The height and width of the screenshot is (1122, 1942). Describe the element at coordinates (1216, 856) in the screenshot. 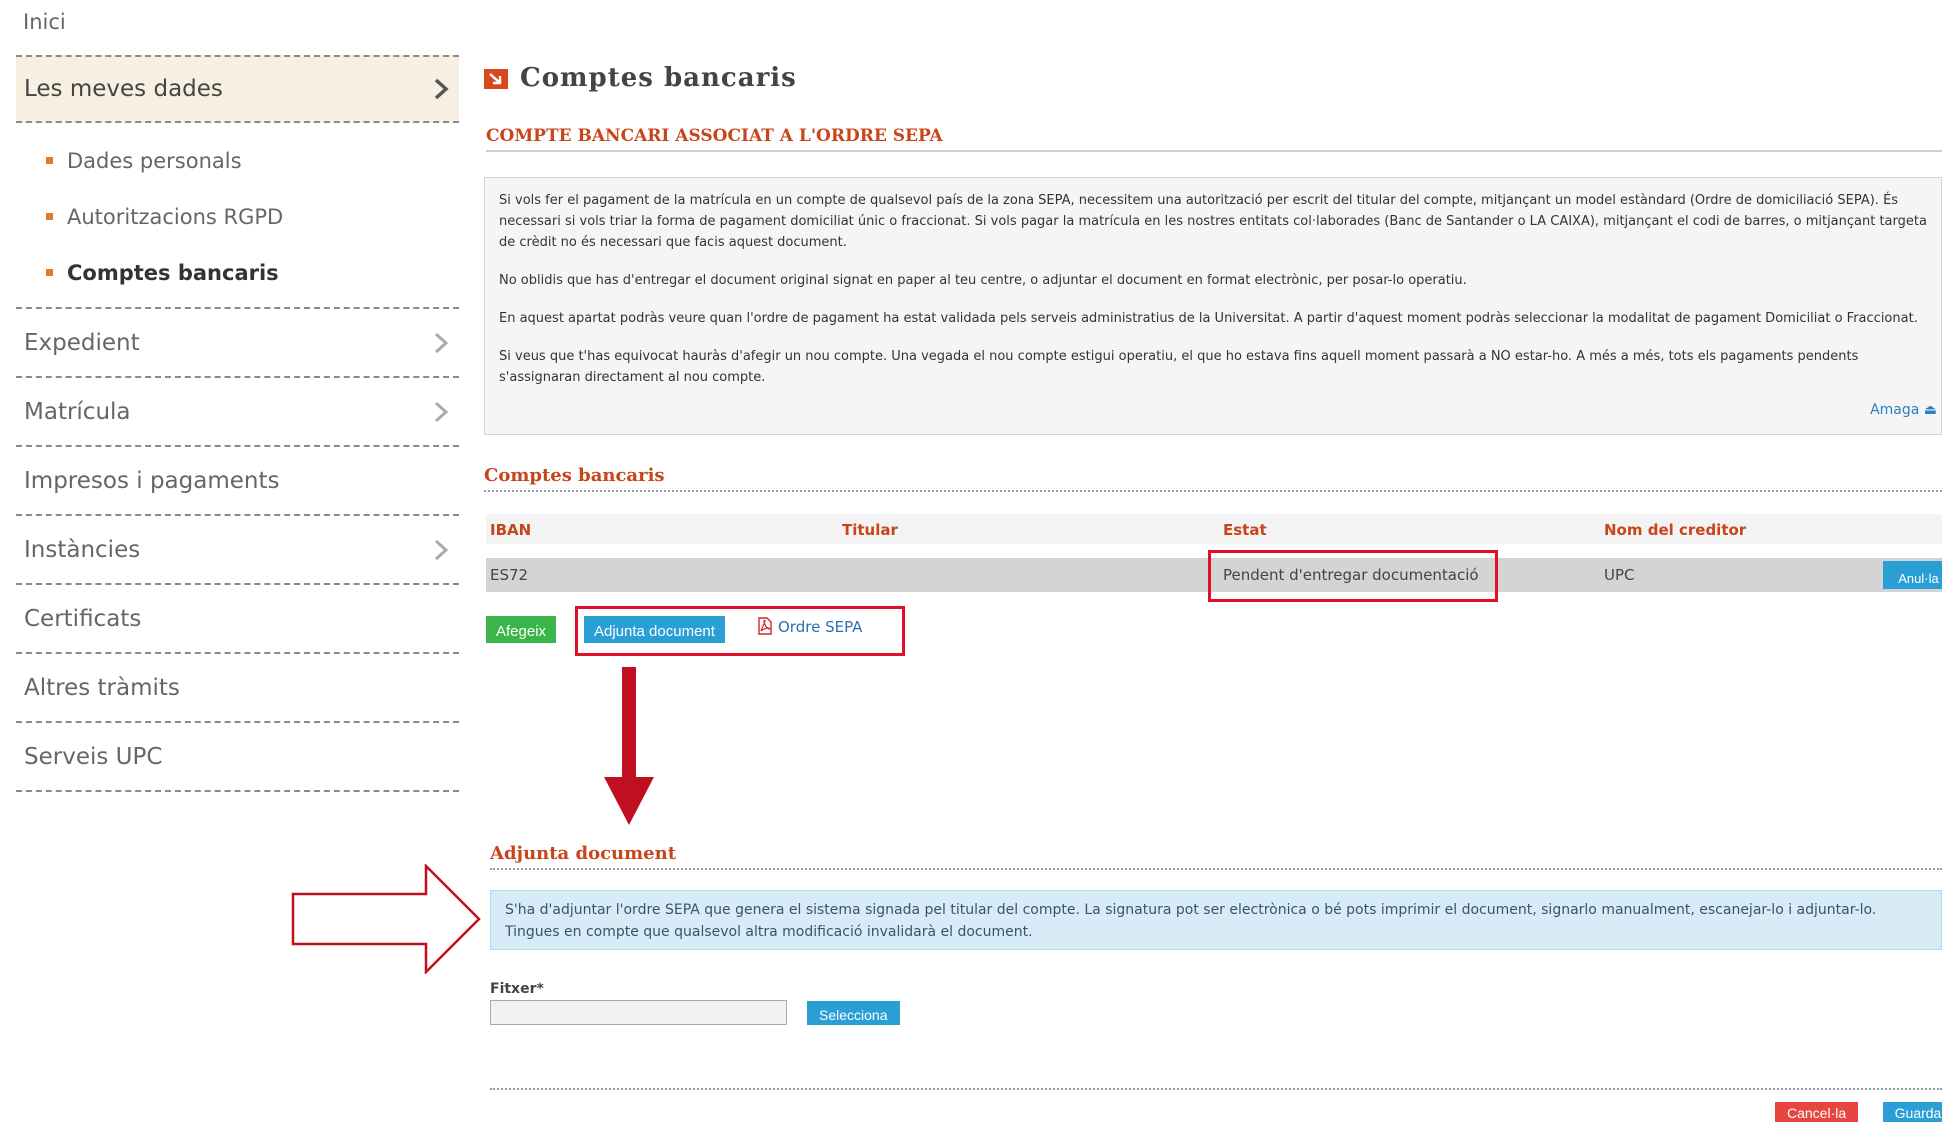

I see `attach-heading: Adjunta document` at that location.